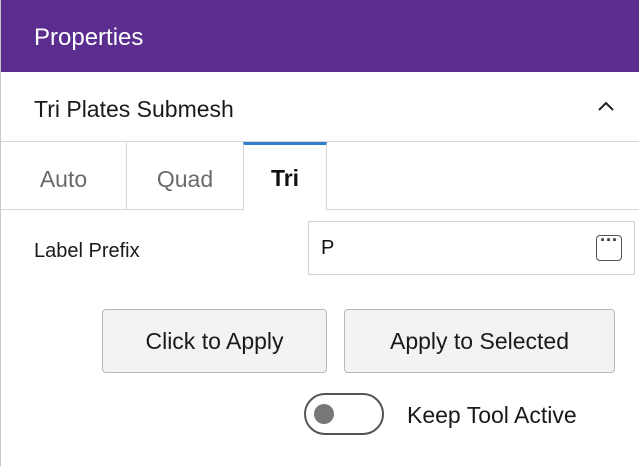 This screenshot has height=466, width=639. Describe the element at coordinates (185, 176) in the screenshot. I see `tab-quad: Quad` at that location.